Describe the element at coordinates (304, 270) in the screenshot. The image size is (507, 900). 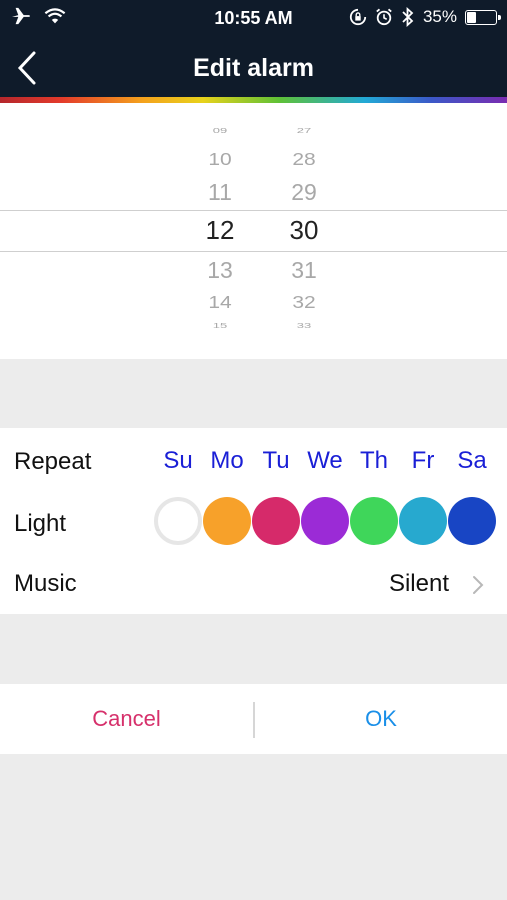
I see `minute-option: 31` at that location.